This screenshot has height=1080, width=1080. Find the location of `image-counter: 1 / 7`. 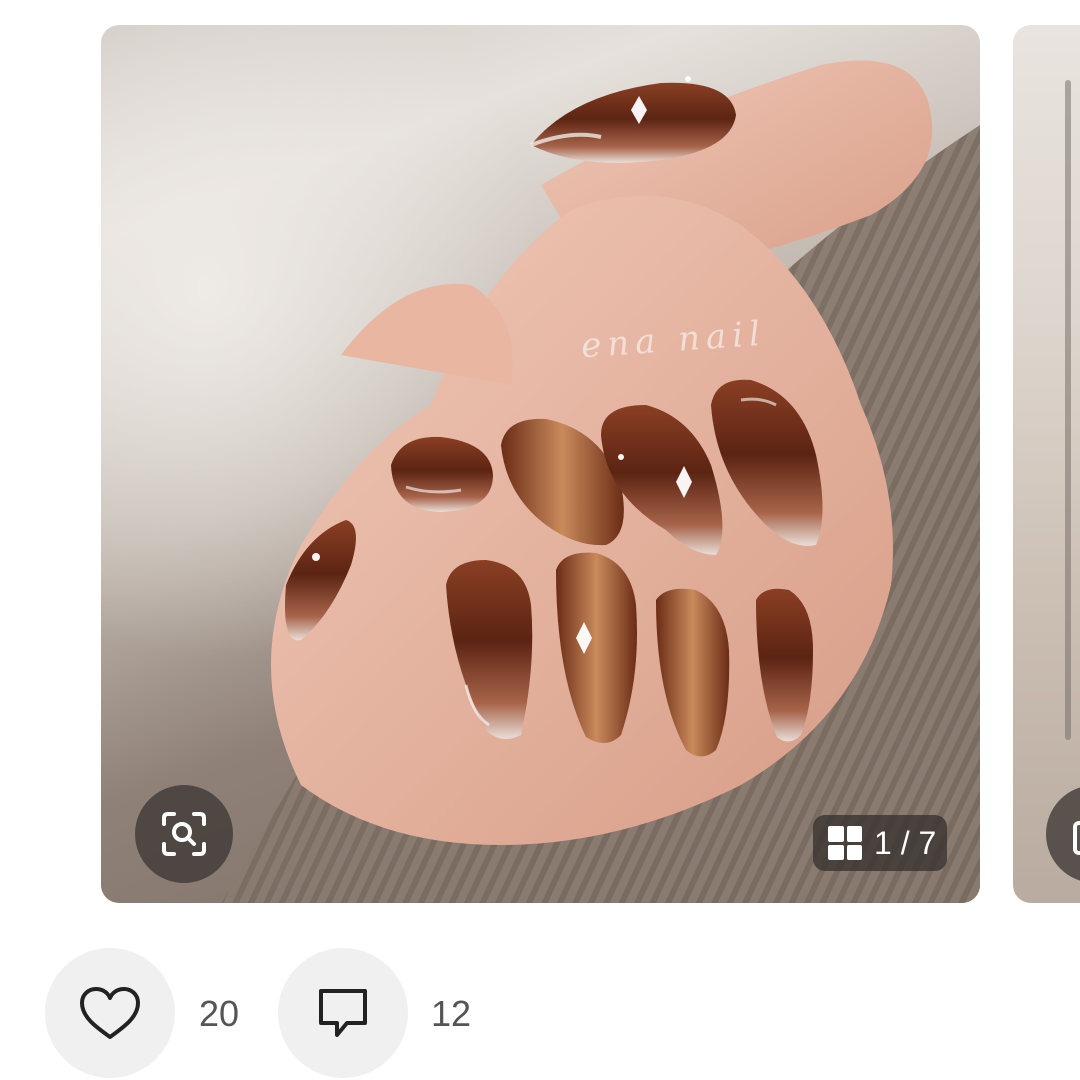

image-counter: 1 / 7 is located at coordinates (880, 843).